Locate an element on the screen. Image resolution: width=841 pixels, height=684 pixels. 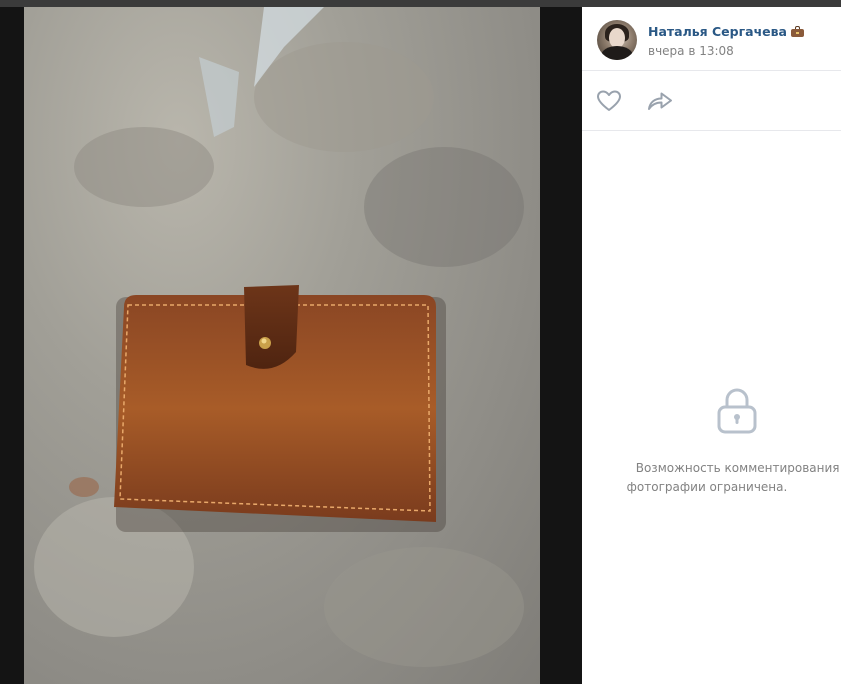
briefcase-icon is located at coordinates (797, 31).